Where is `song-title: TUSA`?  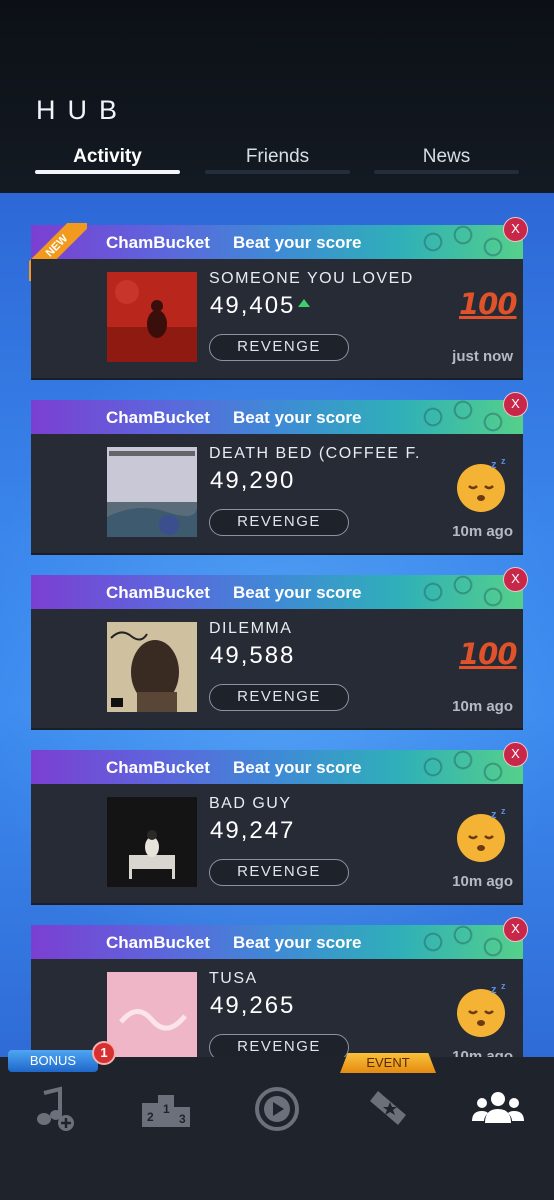
song-title: TUSA is located at coordinates (233, 978).